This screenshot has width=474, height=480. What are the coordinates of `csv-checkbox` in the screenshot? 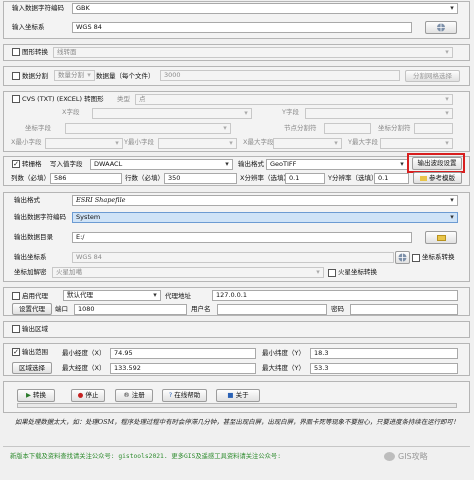 It's located at (16, 99).